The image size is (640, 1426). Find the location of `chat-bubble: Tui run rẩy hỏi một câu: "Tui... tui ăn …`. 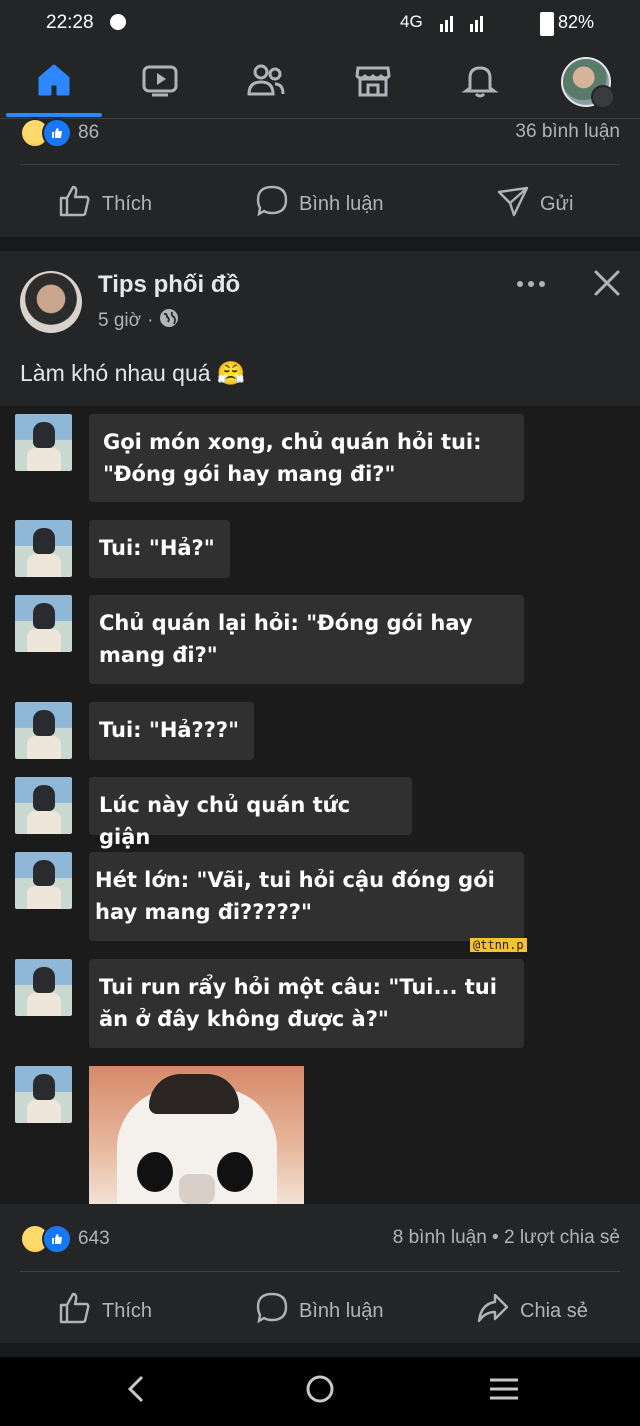

chat-bubble: Tui run rẩy hỏi một câu: "Tui... tui ăn … is located at coordinates (306, 1003).